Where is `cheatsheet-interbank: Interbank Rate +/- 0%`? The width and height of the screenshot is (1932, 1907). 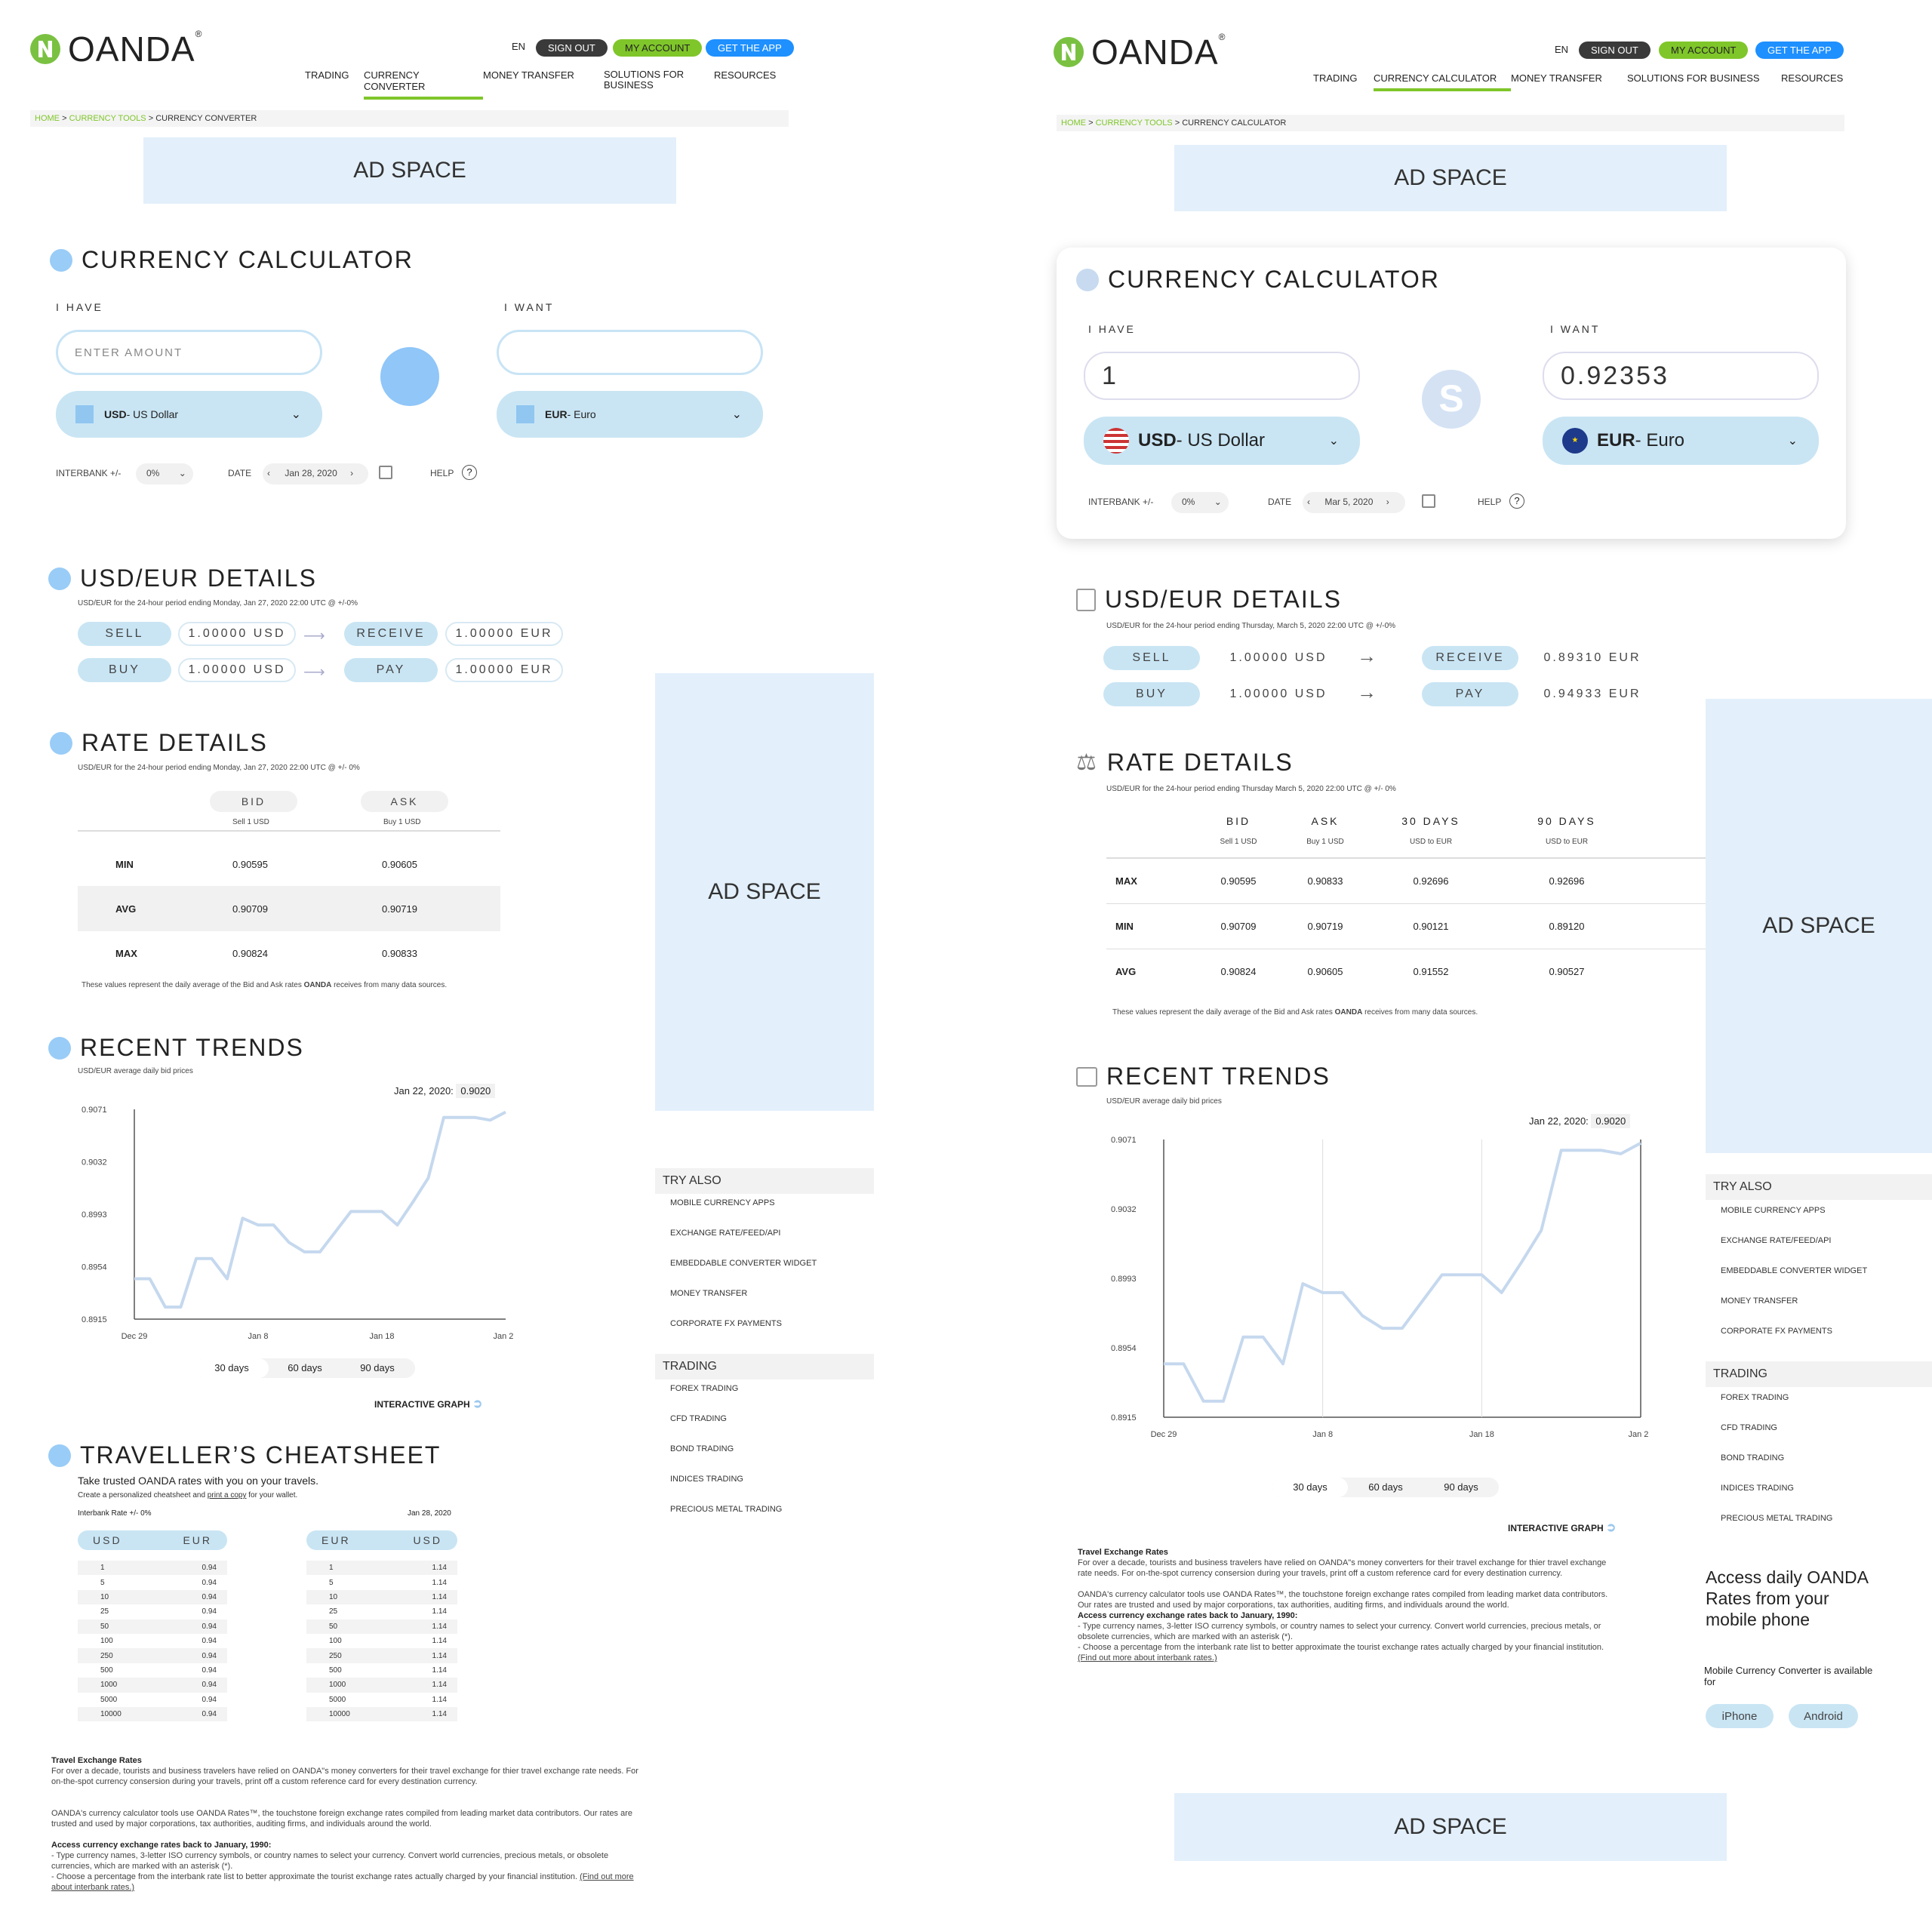
cheatsheet-interbank: Interbank Rate +/- 0% is located at coordinates (115, 1513).